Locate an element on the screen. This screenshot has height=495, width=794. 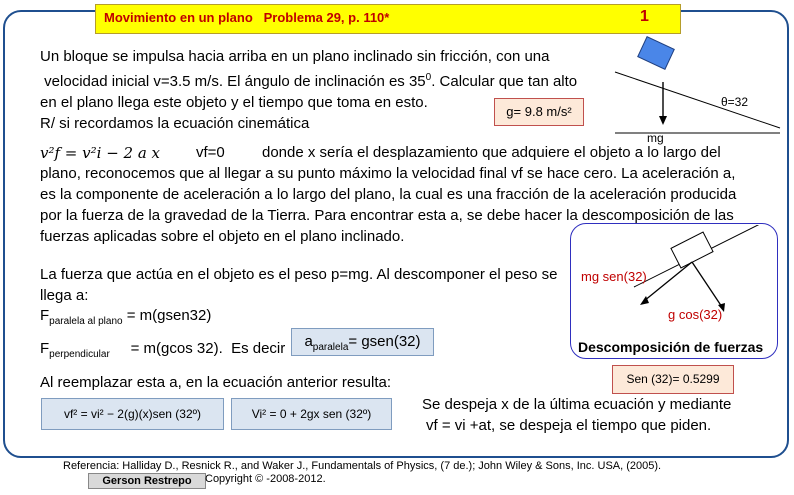
sen-box: Sen (32)= 0.5299 is located at coordinates (673, 379).